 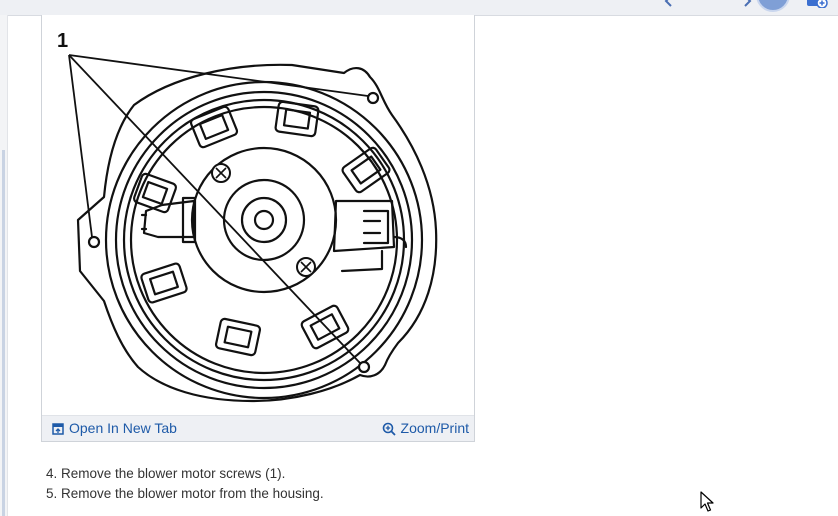 I want to click on motor-hub-mid, so click(x=264, y=220).